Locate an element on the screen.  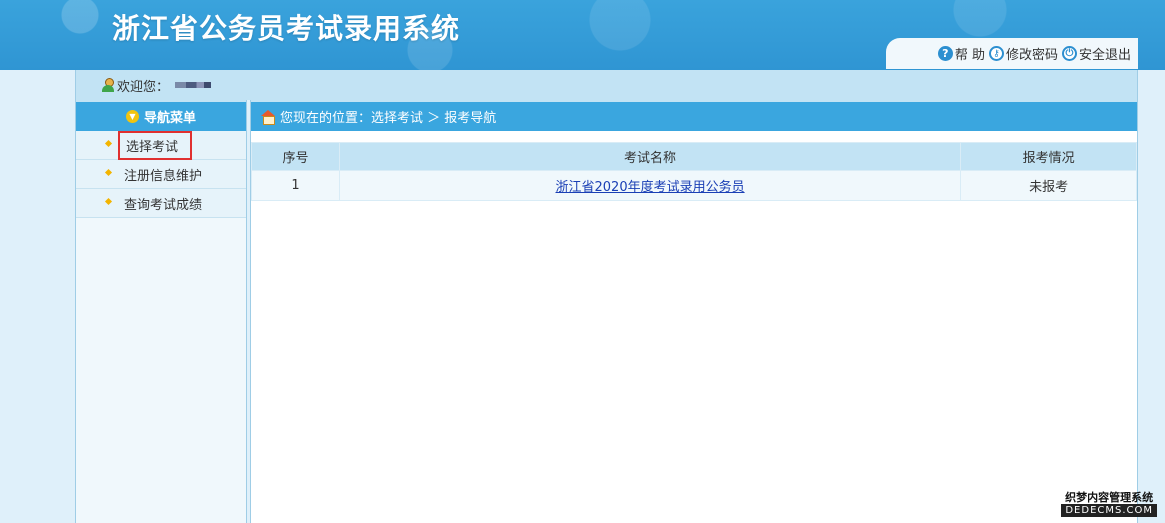
column-header-name: 考试名称 is located at coordinates (650, 156).